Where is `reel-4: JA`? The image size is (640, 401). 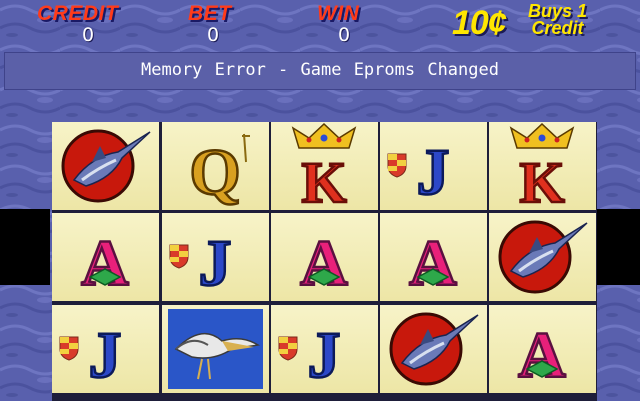
reel-4: JA is located at coordinates (433, 261).